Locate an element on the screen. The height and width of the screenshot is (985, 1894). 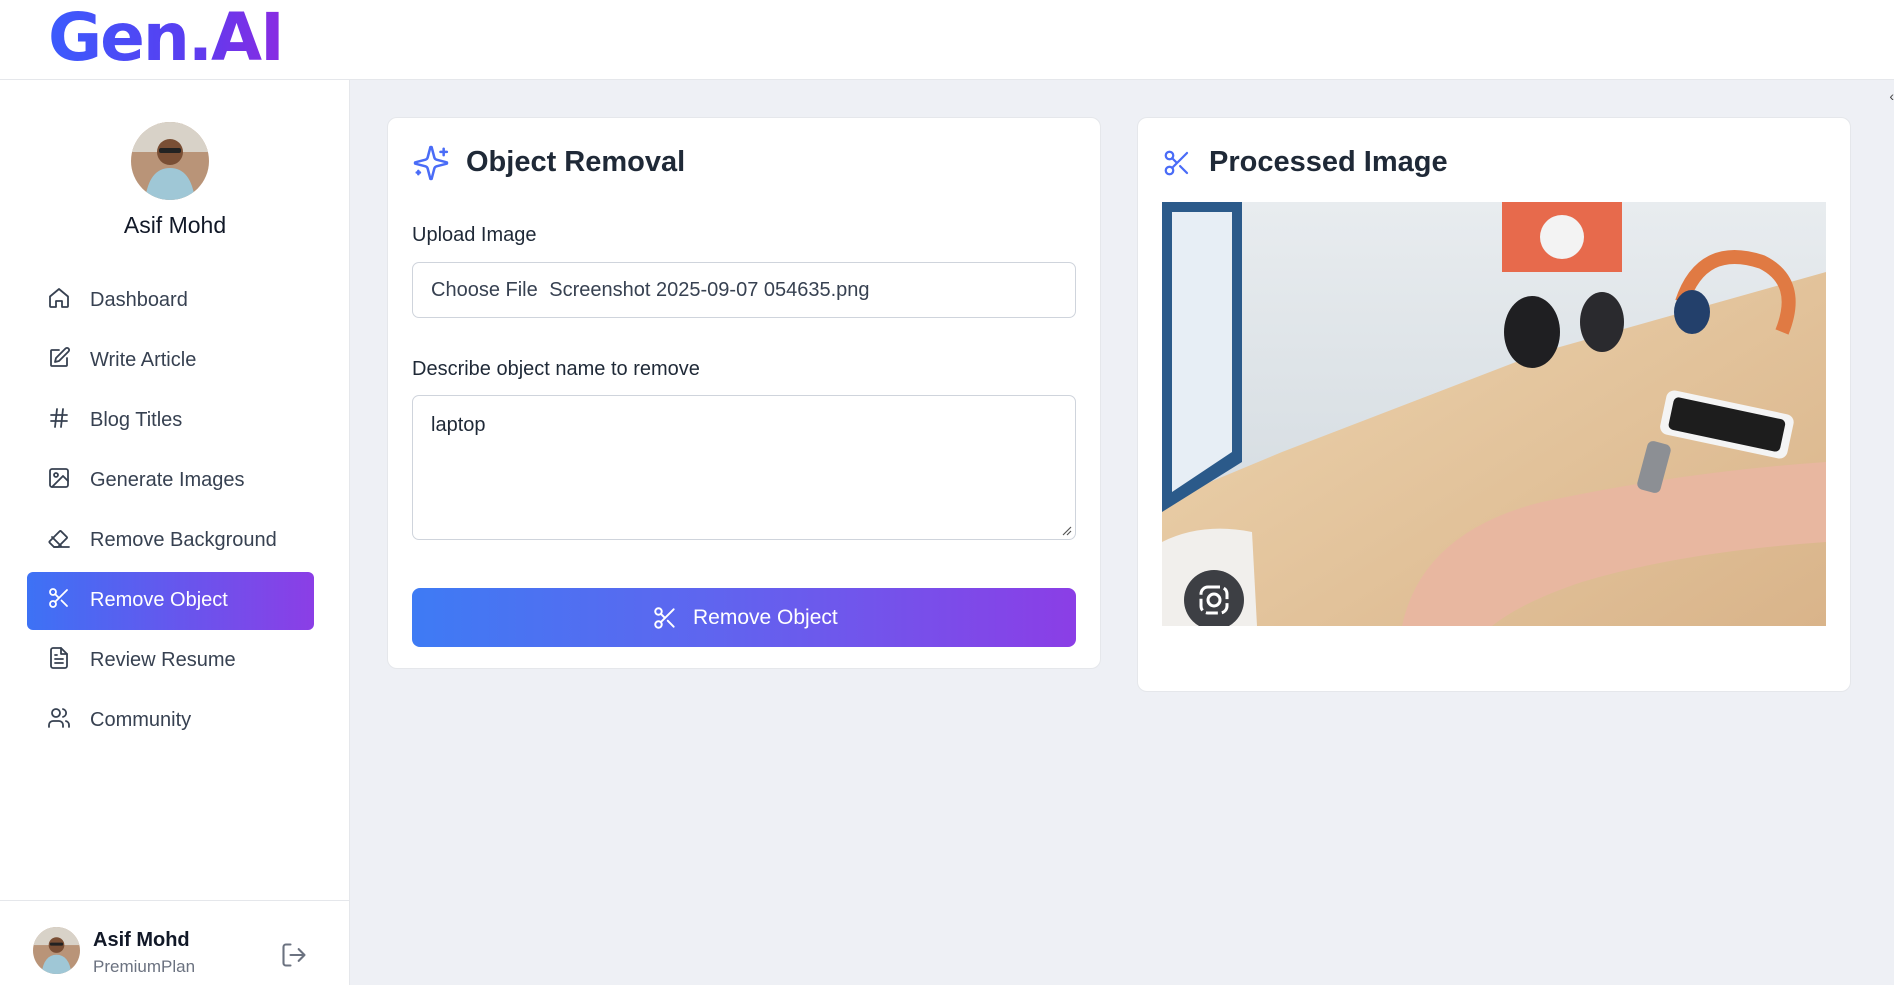
resize-grip-icon is located at coordinates (1067, 531).